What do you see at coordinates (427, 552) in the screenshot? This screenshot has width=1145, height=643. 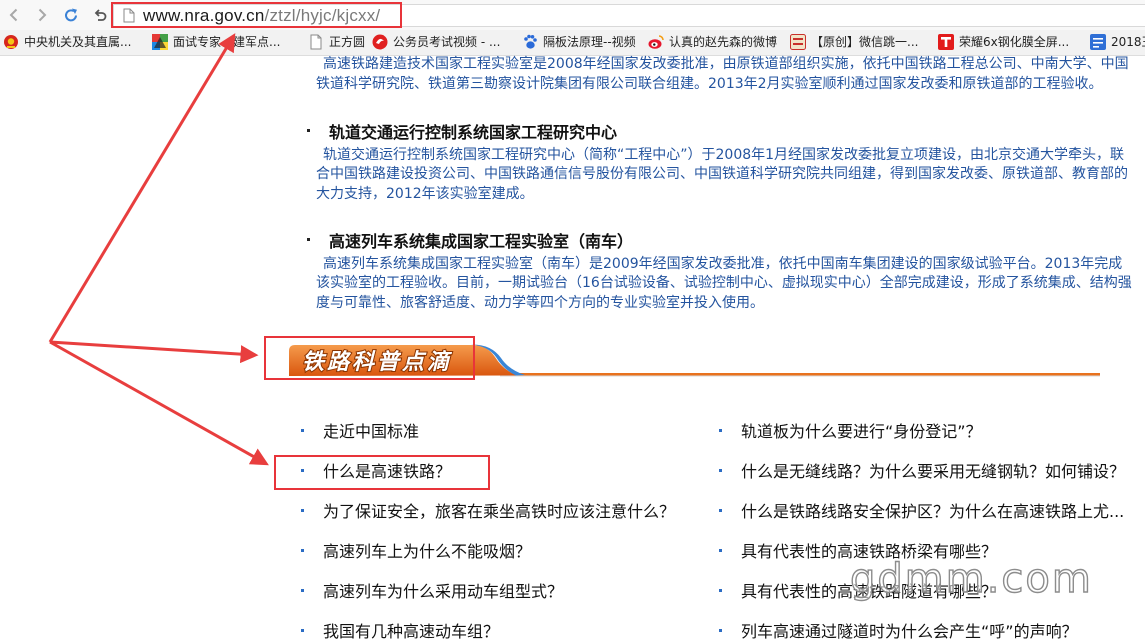 I see `article-link: 高速列车上为什么不能吸烟？` at bounding box center [427, 552].